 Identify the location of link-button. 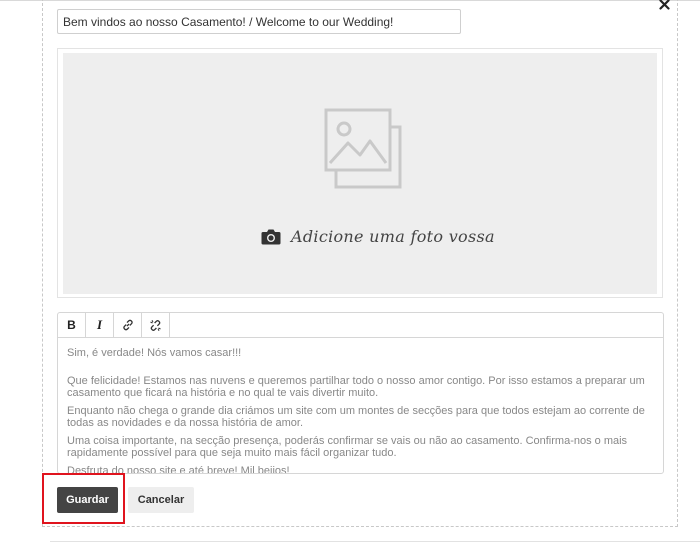
(128, 325).